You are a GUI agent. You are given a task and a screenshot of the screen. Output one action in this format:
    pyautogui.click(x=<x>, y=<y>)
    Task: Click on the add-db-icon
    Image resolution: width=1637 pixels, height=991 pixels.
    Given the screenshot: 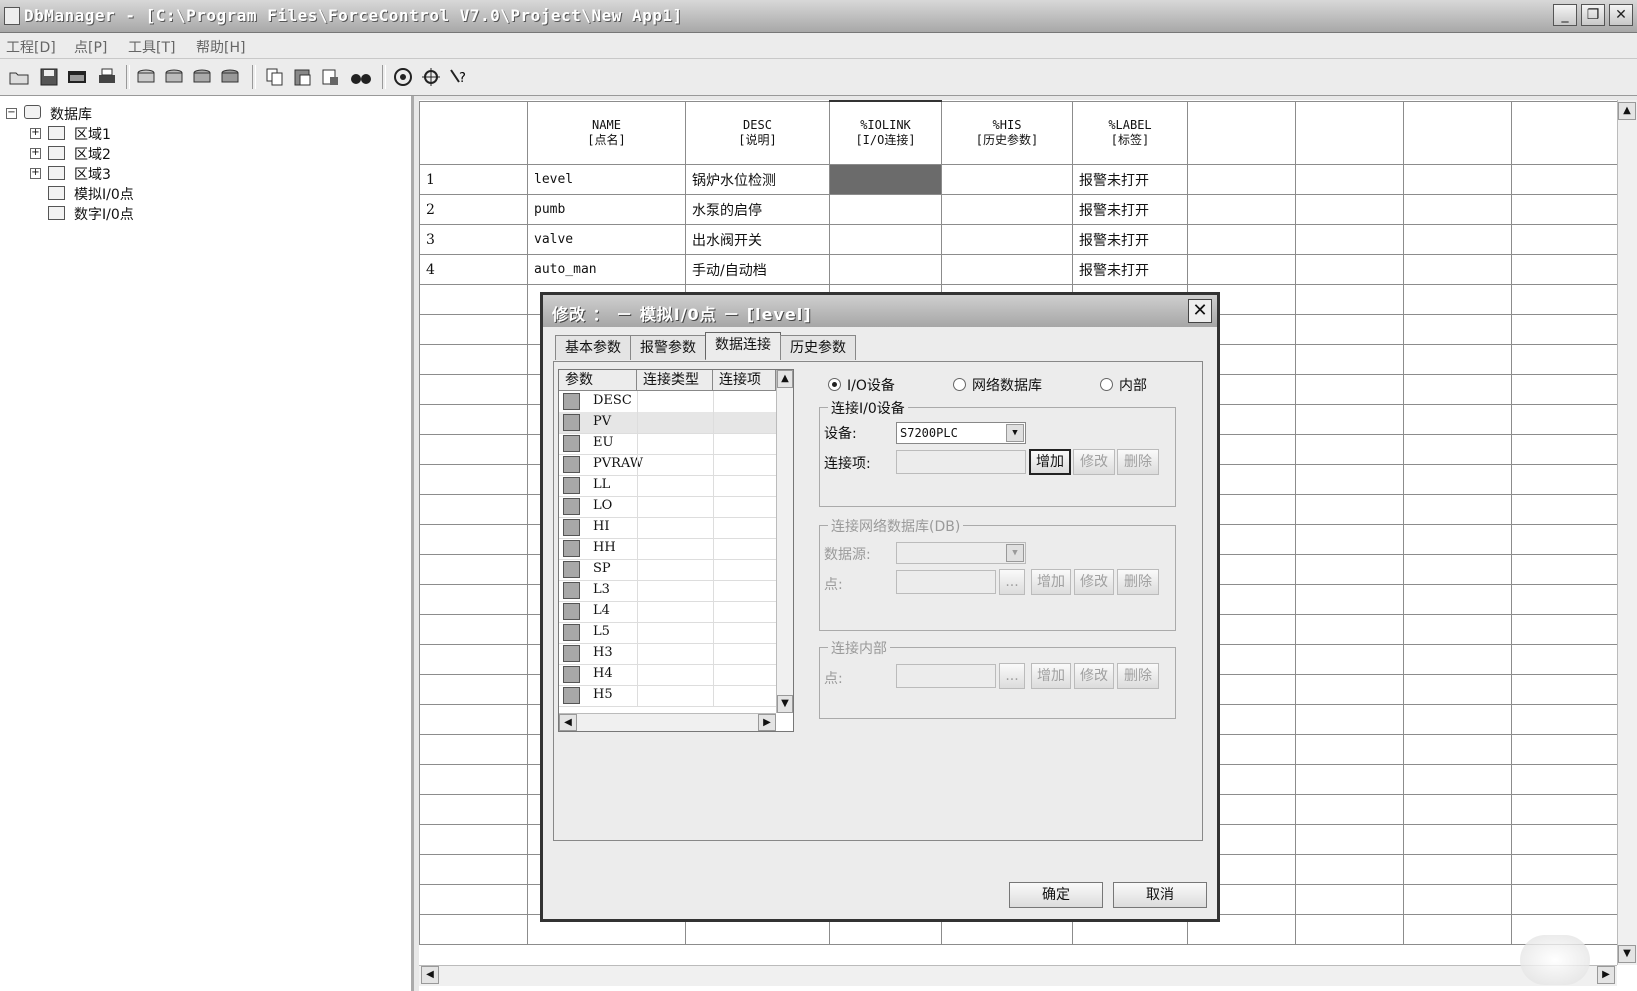 What is the action you would take?
    pyautogui.click(x=147, y=77)
    